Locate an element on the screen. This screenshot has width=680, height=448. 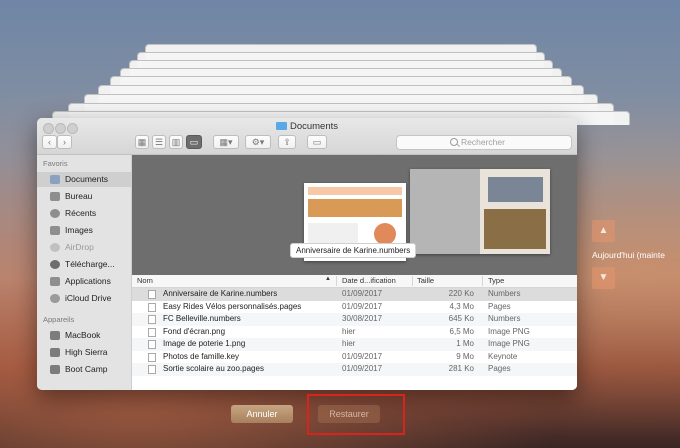
chevron-right-icon: › is located at coordinates (64, 142).